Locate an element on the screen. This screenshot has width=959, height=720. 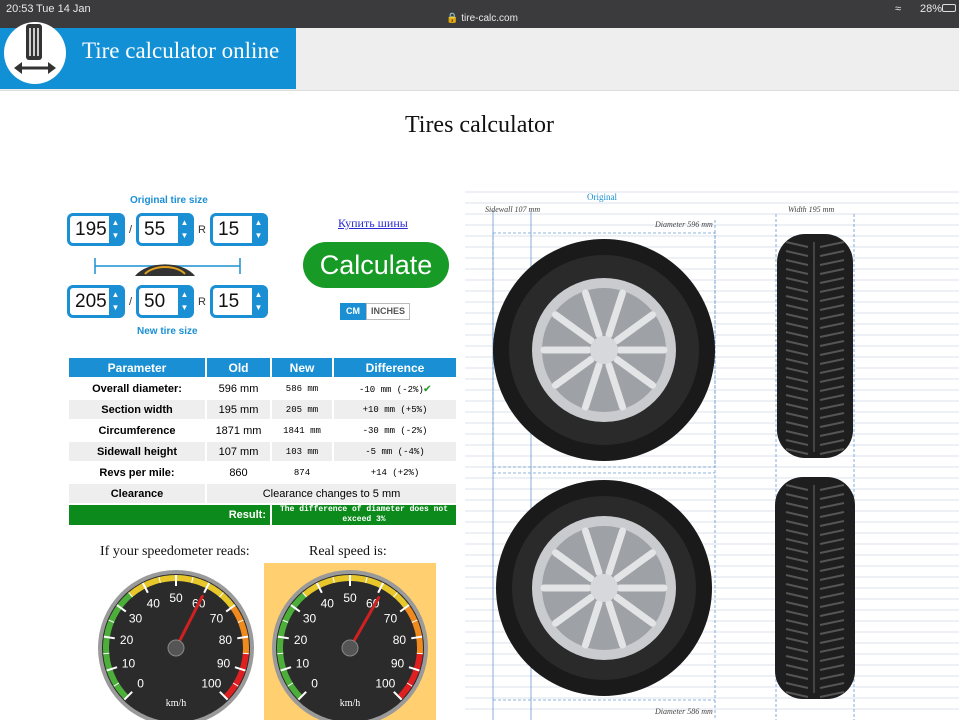
tire-logo-icon is located at coordinates (35, 53).